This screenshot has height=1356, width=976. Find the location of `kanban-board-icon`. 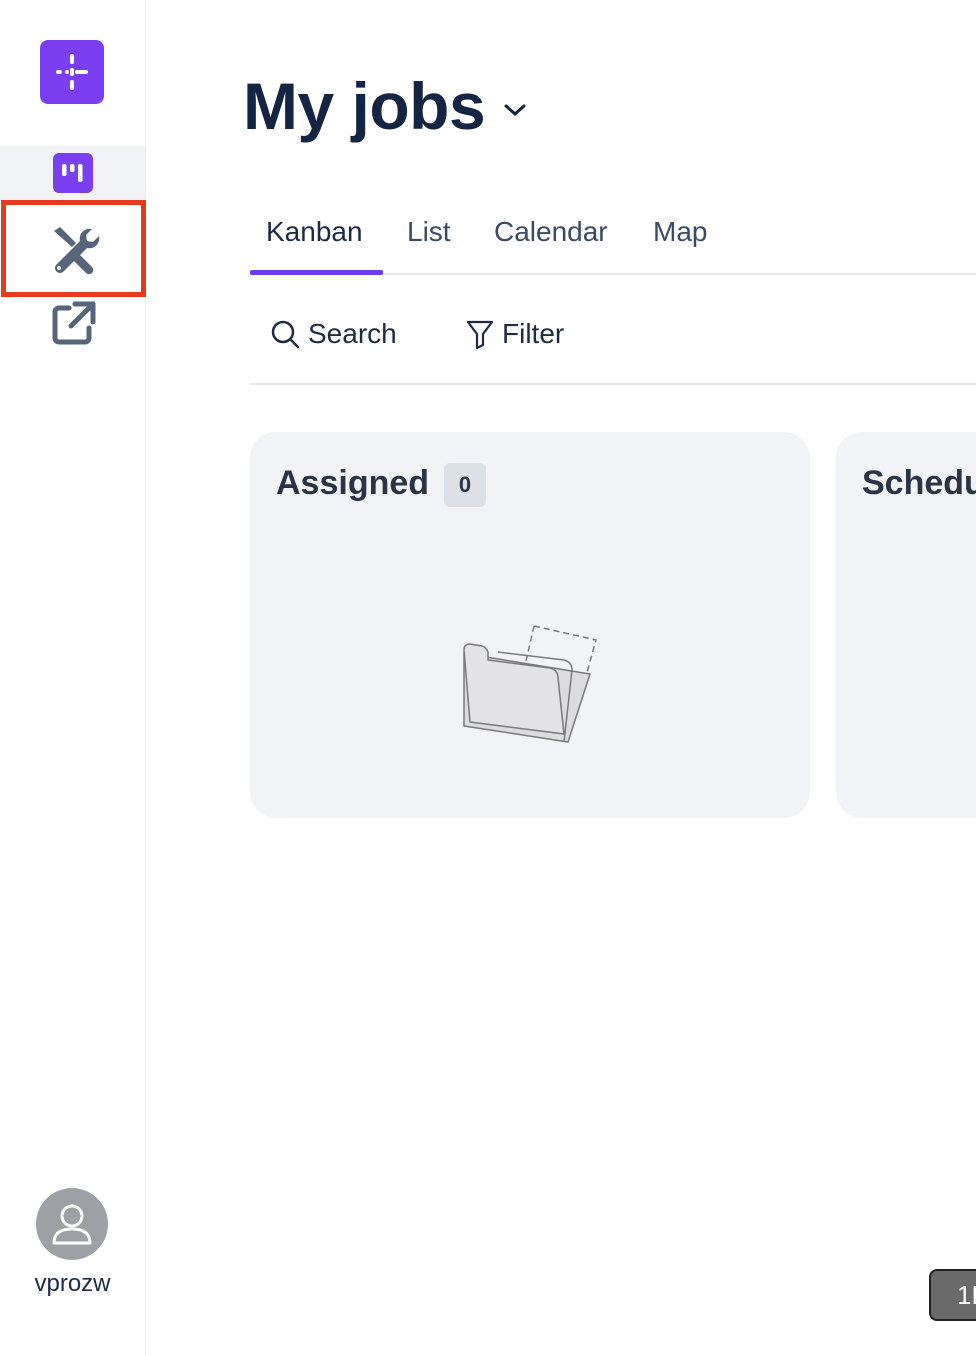

kanban-board-icon is located at coordinates (72, 173).